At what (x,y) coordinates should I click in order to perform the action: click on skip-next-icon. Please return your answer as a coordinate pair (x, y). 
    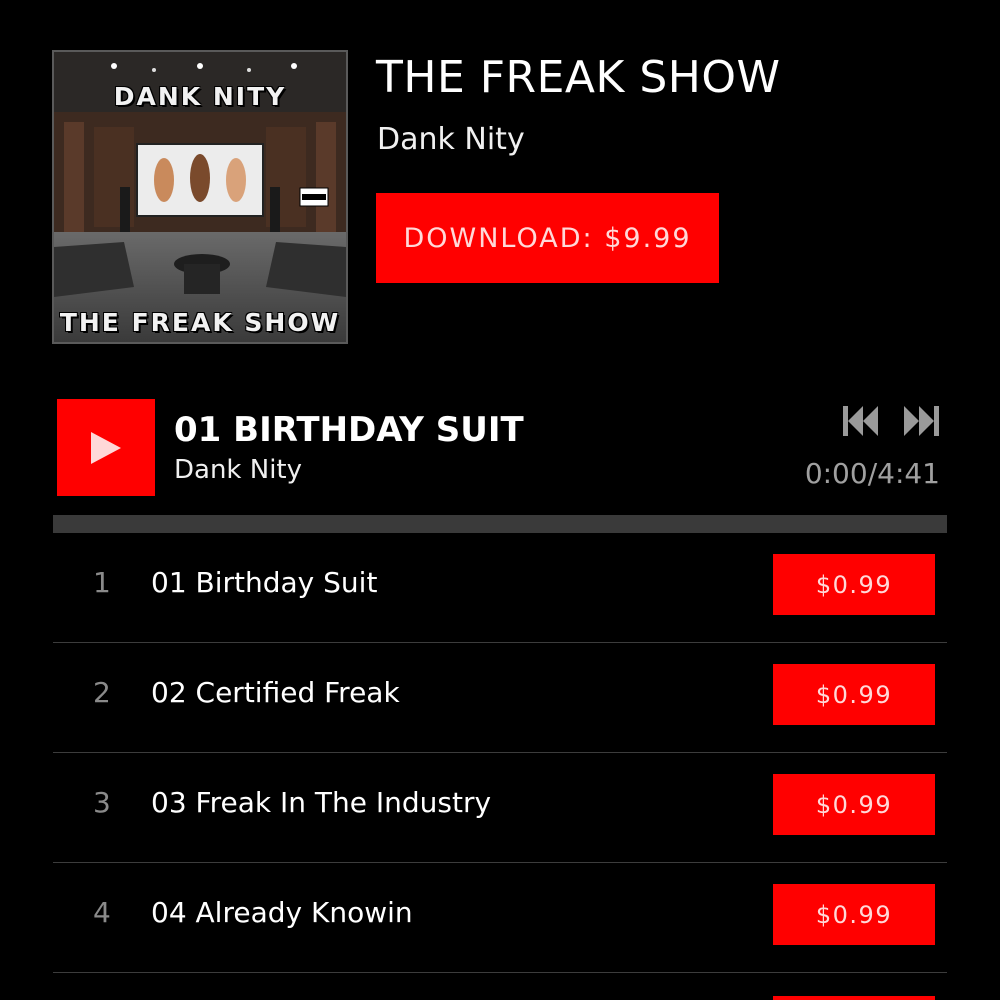
    Looking at the image, I should click on (921, 421).